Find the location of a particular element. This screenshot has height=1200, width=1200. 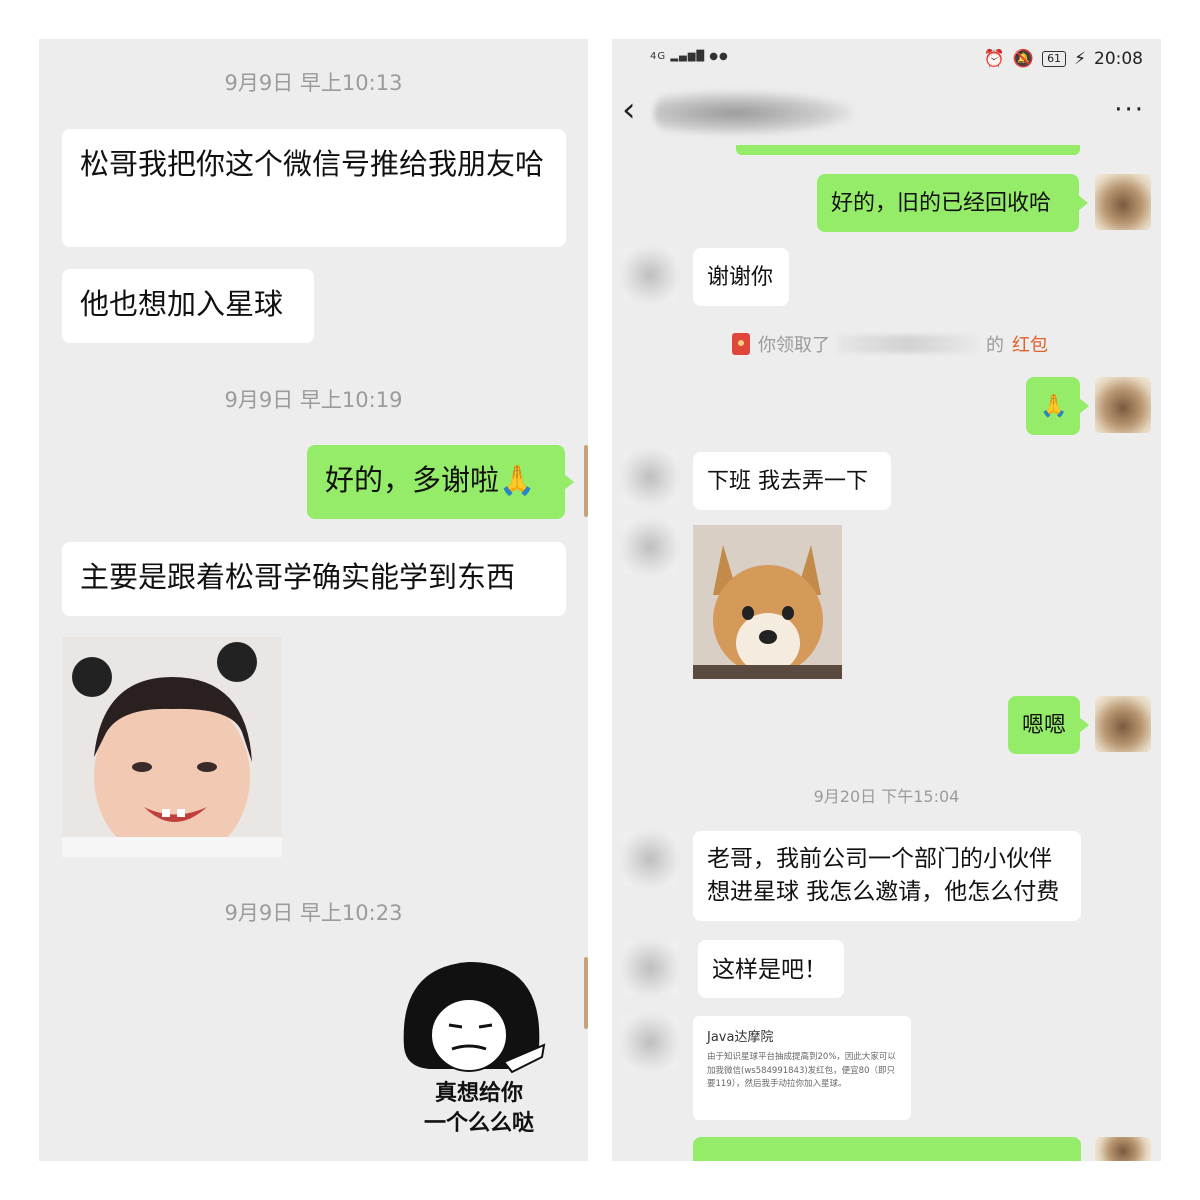

network-label: 4G is located at coordinates (658, 56).